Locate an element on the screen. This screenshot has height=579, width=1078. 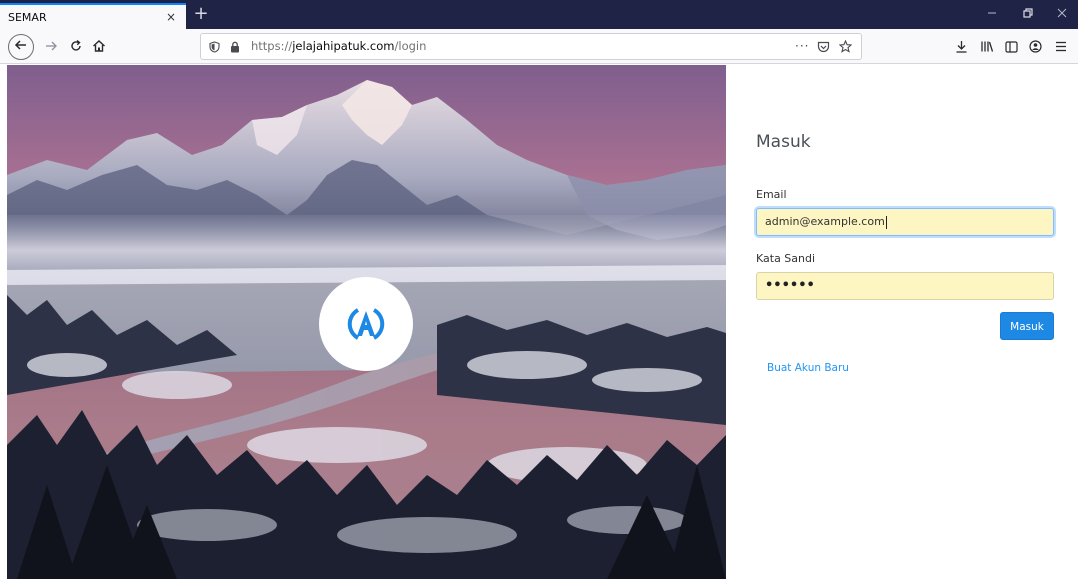
password-label: Kata Sandi is located at coordinates (786, 258).